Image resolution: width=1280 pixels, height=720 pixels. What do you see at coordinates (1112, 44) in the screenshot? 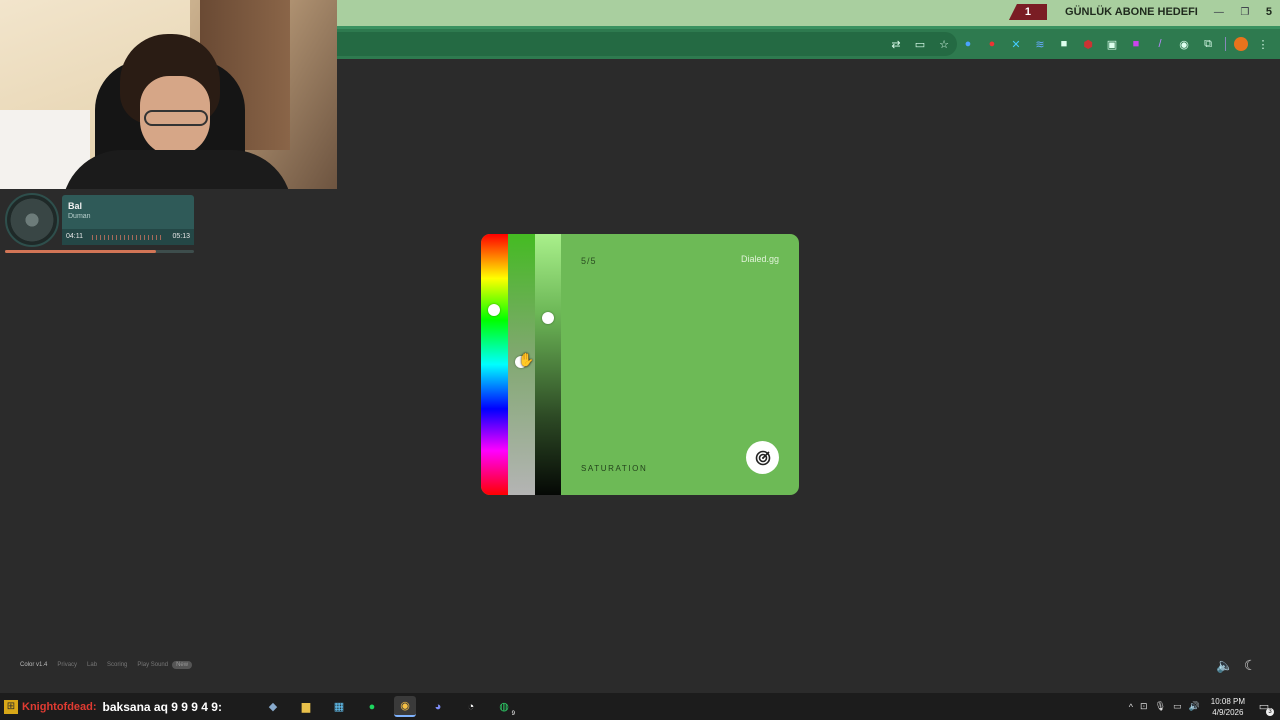
I see `extension-screen-icon: ▣` at bounding box center [1112, 44].